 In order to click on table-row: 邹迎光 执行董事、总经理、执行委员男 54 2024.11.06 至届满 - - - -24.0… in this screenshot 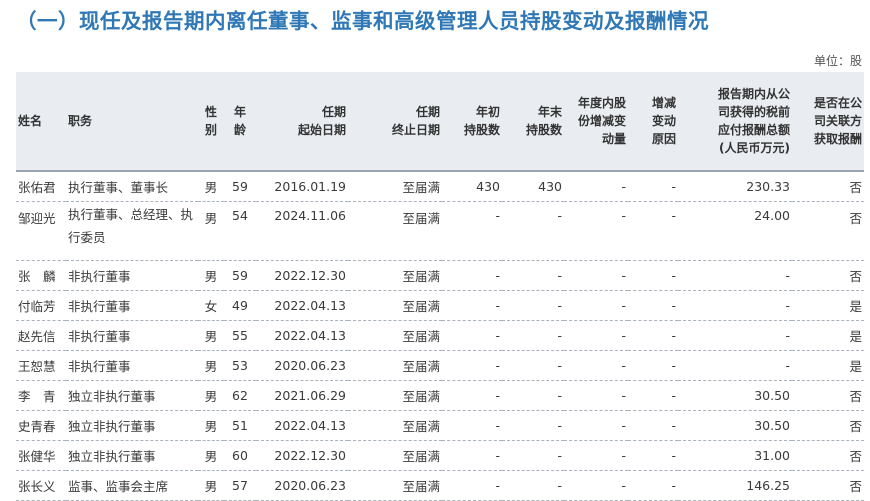, I will do `click(440, 231)`.